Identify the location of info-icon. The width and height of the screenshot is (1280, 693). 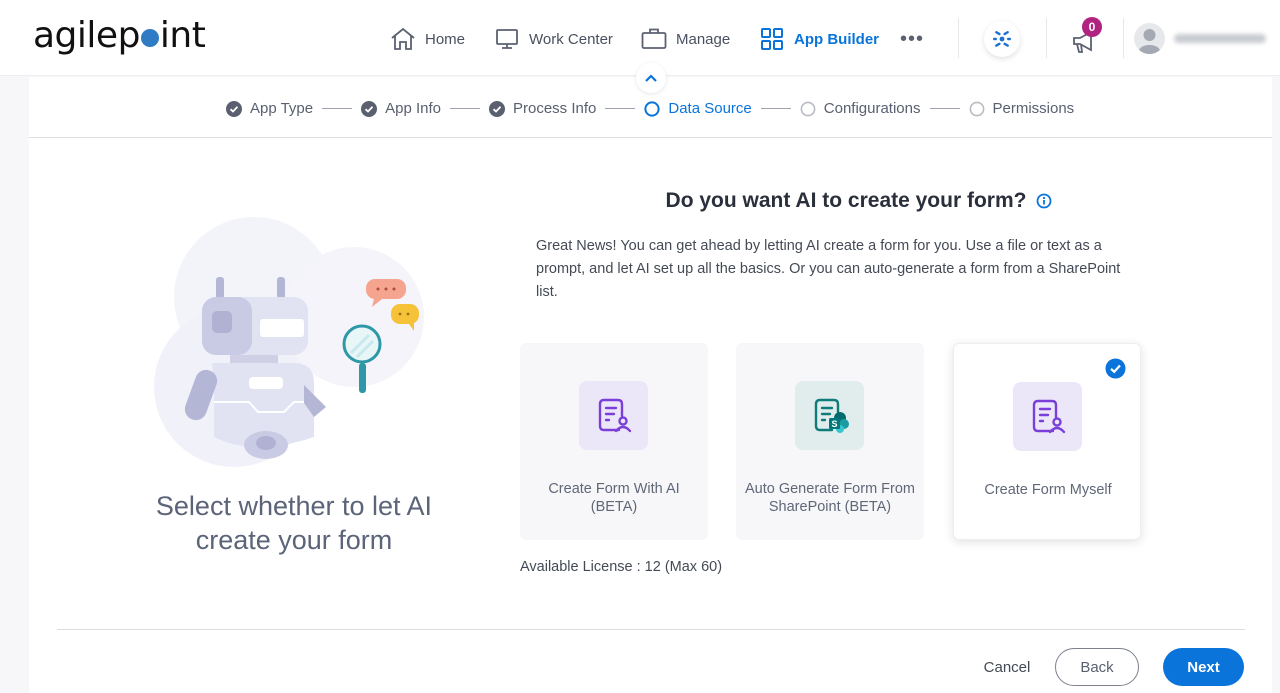
(1044, 201).